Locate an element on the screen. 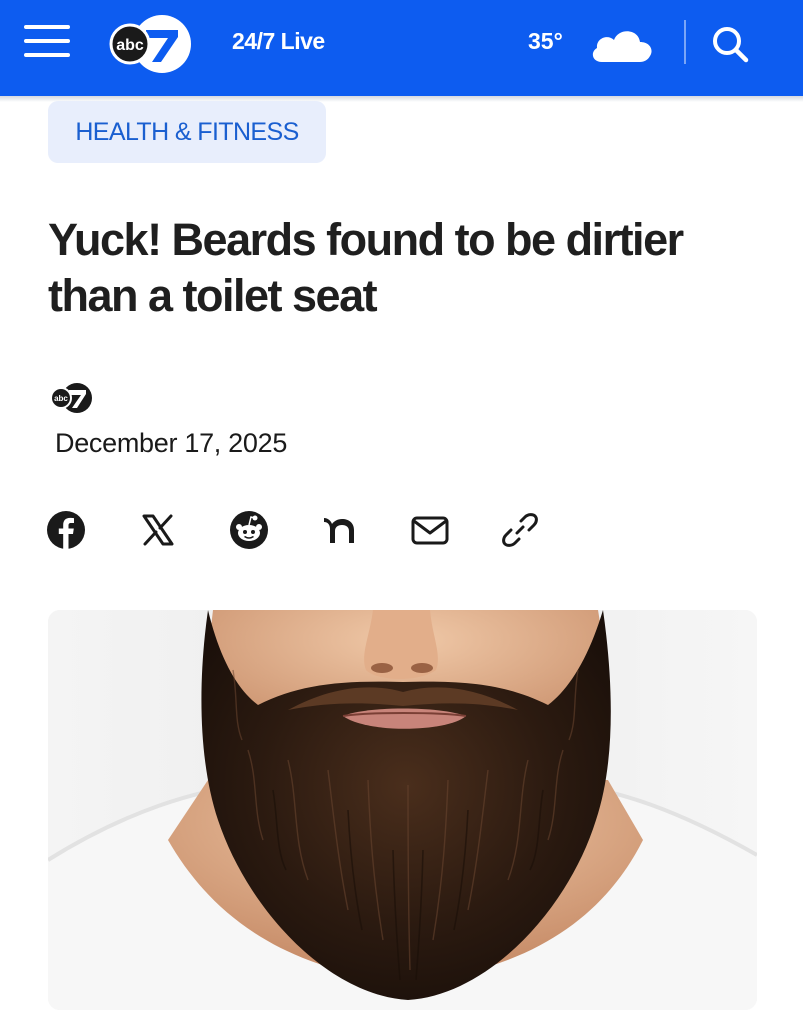  abc7-logo: abc is located at coordinates (151, 44).